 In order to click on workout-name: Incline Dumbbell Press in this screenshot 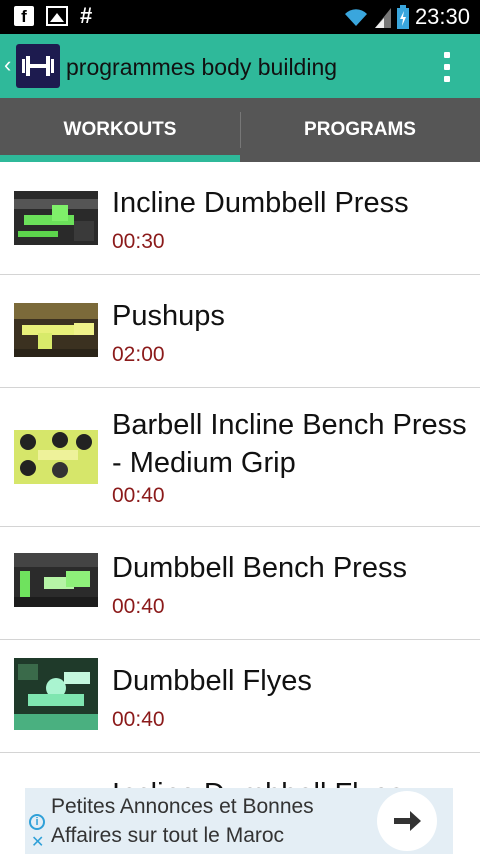, I will do `click(260, 203)`.